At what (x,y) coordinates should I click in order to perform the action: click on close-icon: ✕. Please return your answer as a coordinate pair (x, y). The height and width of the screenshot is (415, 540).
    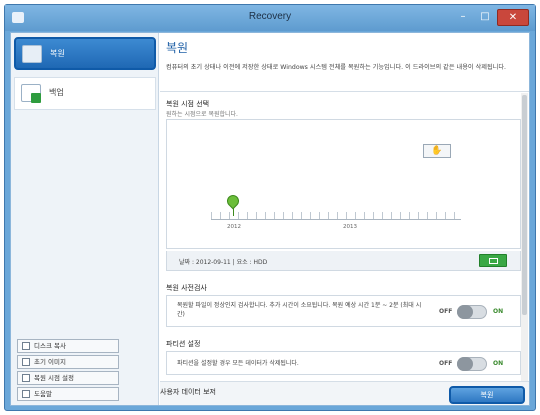
    Looking at the image, I should click on (513, 17).